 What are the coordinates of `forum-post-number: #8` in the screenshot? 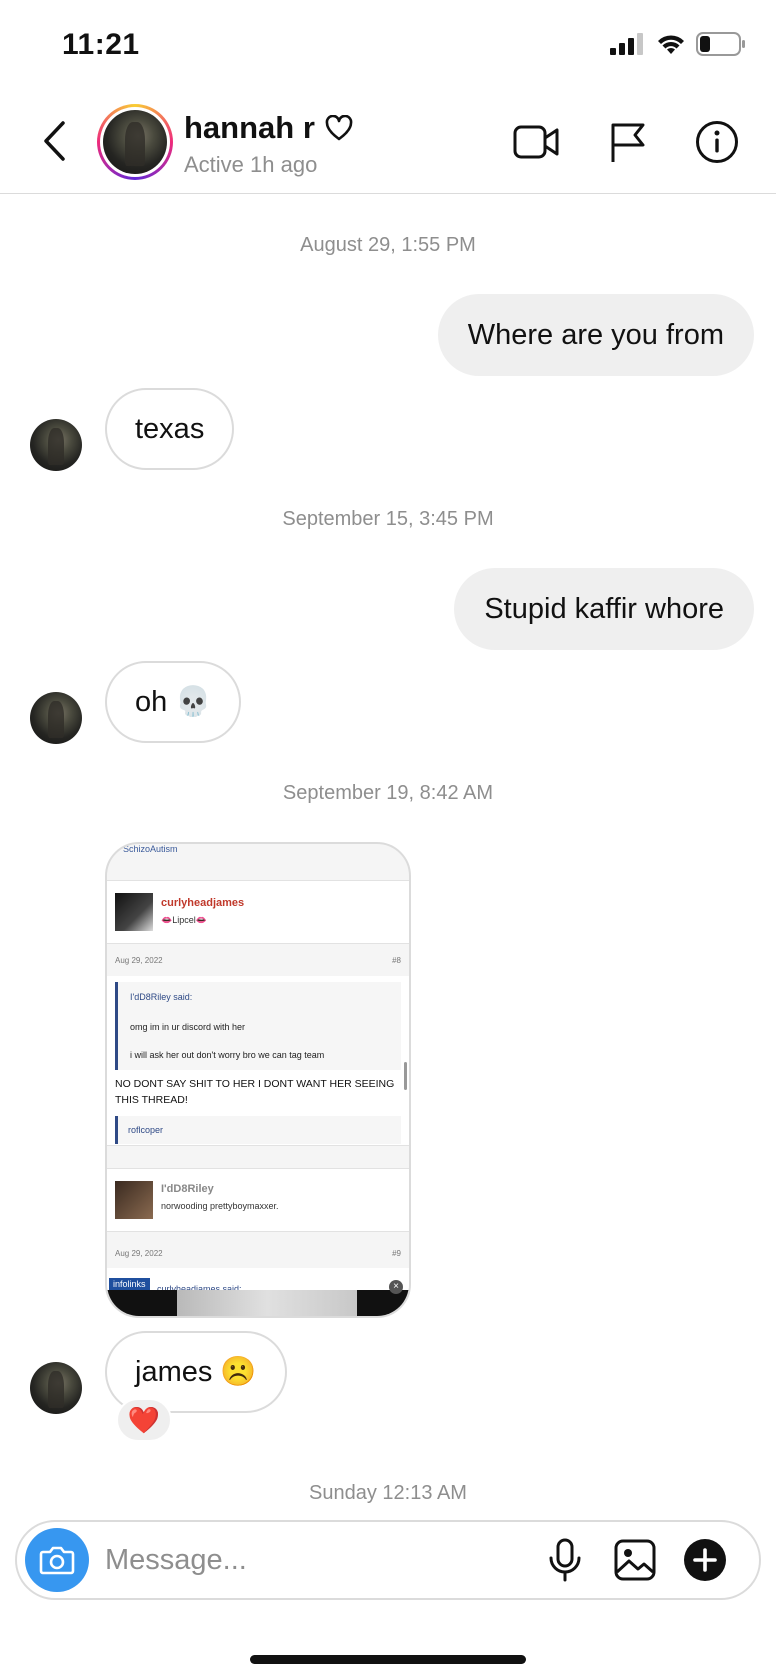 It's located at (396, 960).